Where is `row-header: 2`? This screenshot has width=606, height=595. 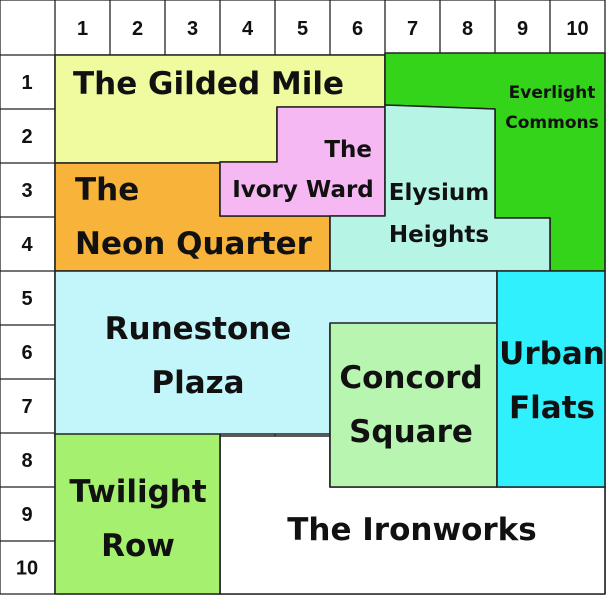
row-header: 2 is located at coordinates (26, 137).